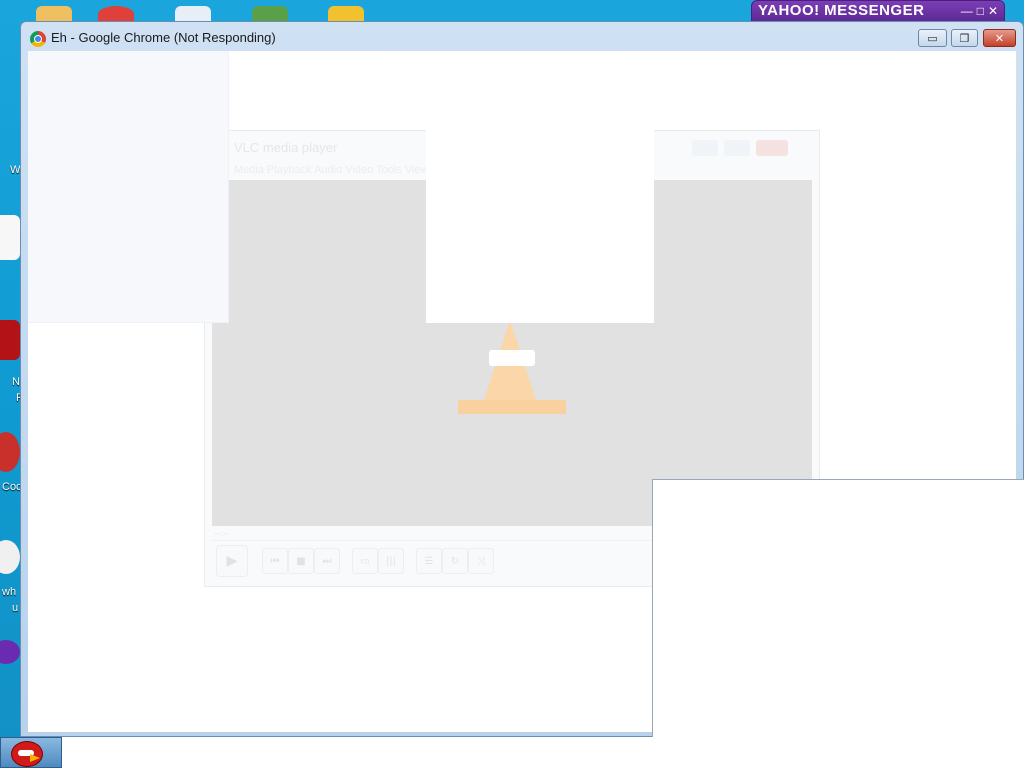  What do you see at coordinates (705, 148) in the screenshot?
I see `vlc-minimize-button` at bounding box center [705, 148].